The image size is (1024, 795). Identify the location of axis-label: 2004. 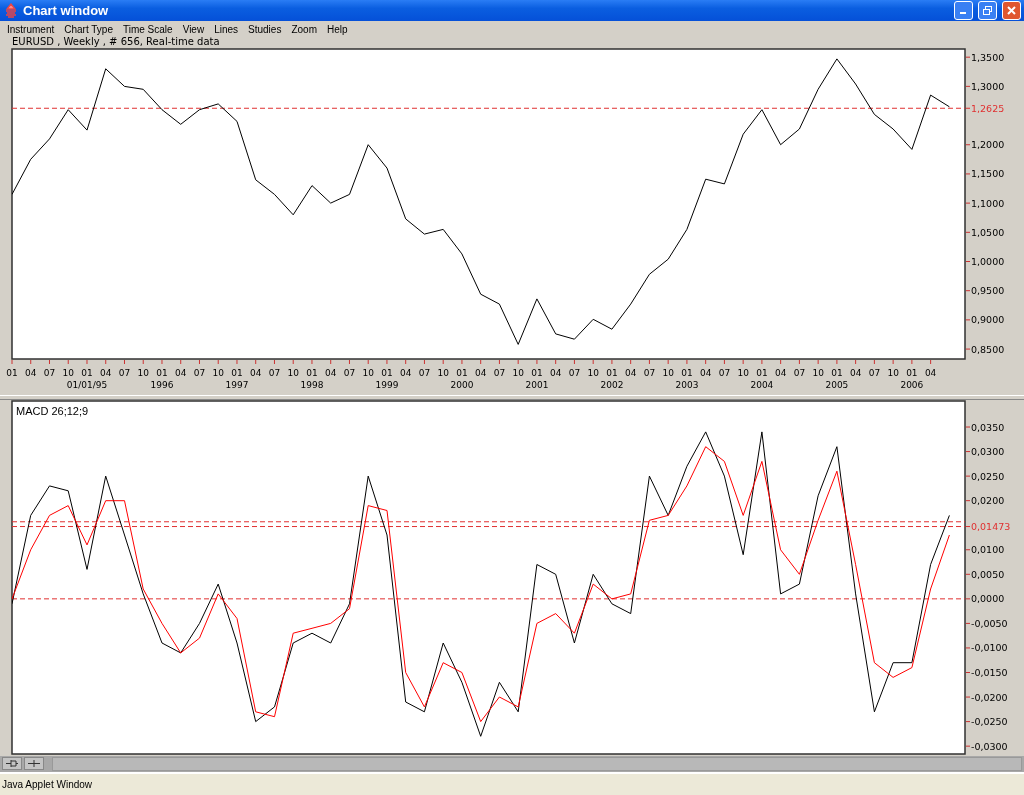
(762, 384).